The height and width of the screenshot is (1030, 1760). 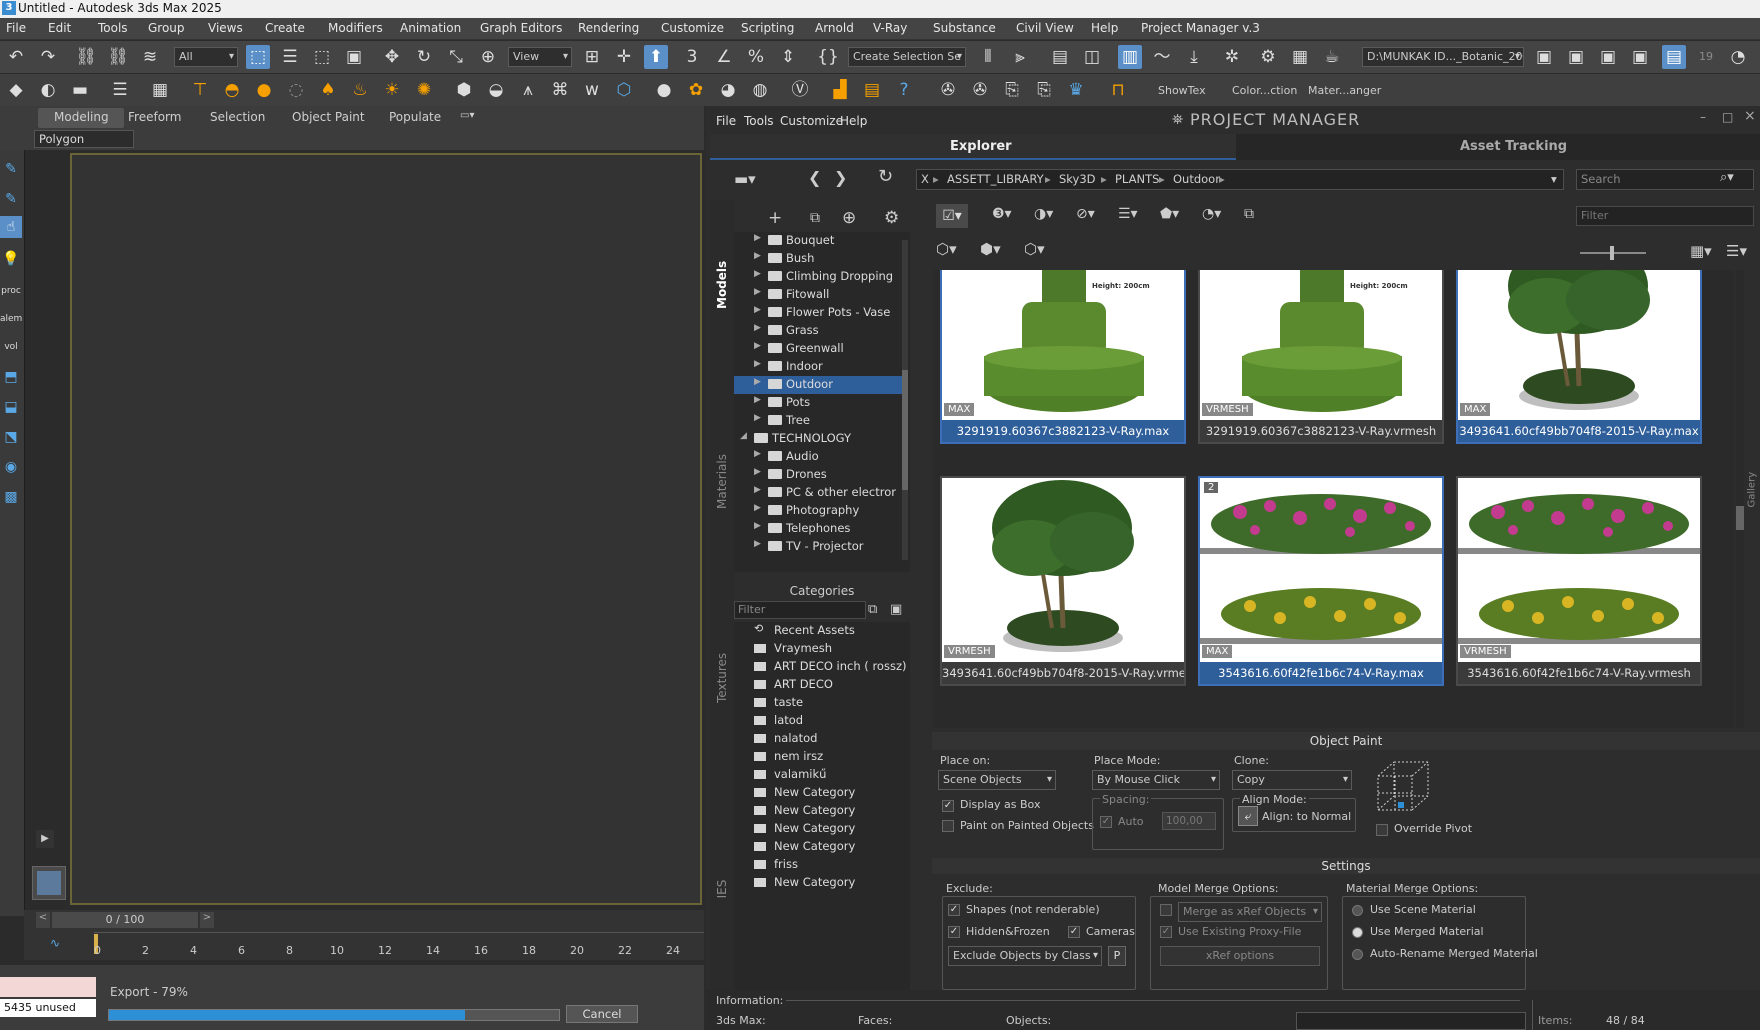 I want to click on ribbon-toggle-icon: ▥, so click(x=1130, y=57).